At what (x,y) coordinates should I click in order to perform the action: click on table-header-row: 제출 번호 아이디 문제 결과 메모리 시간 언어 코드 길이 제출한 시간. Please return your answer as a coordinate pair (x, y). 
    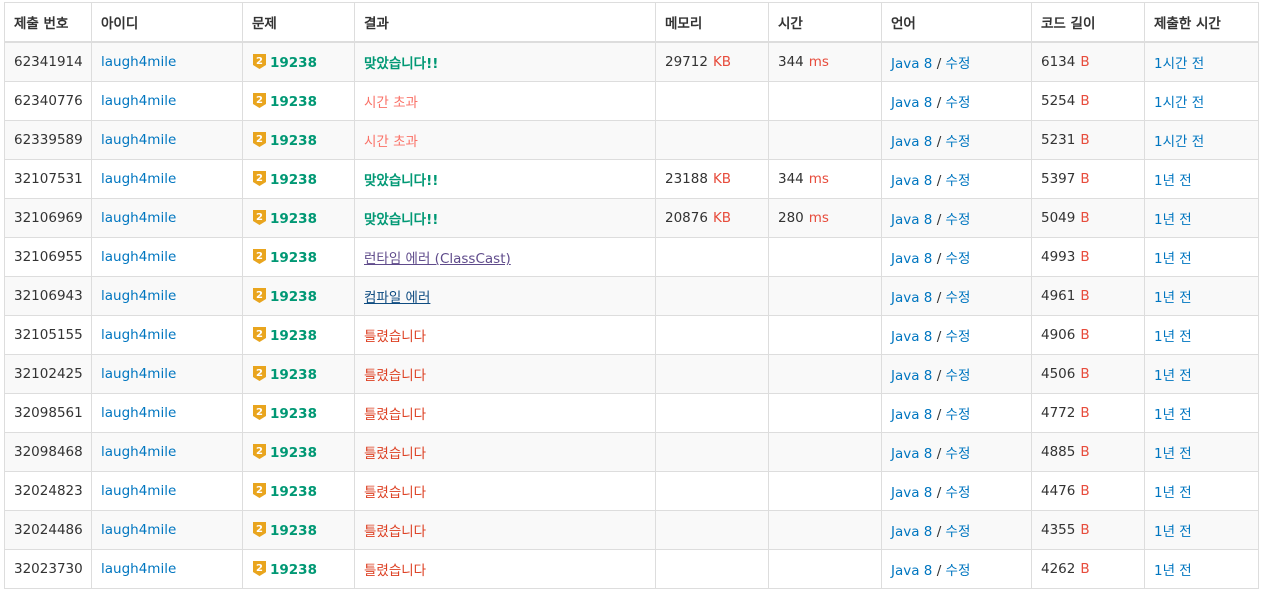
    Looking at the image, I should click on (631, 22).